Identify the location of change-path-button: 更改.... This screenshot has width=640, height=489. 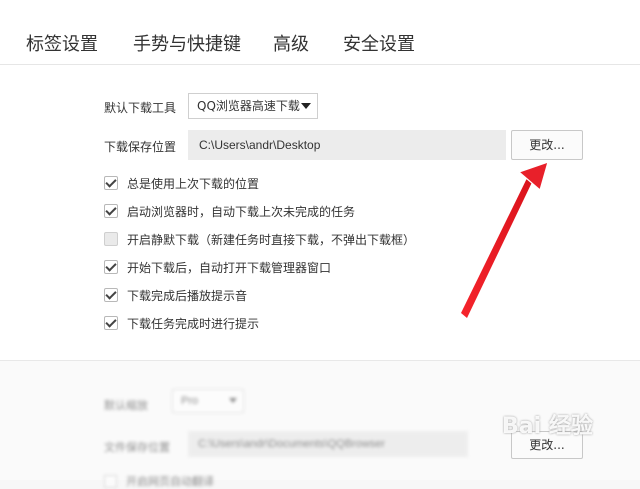
(547, 145).